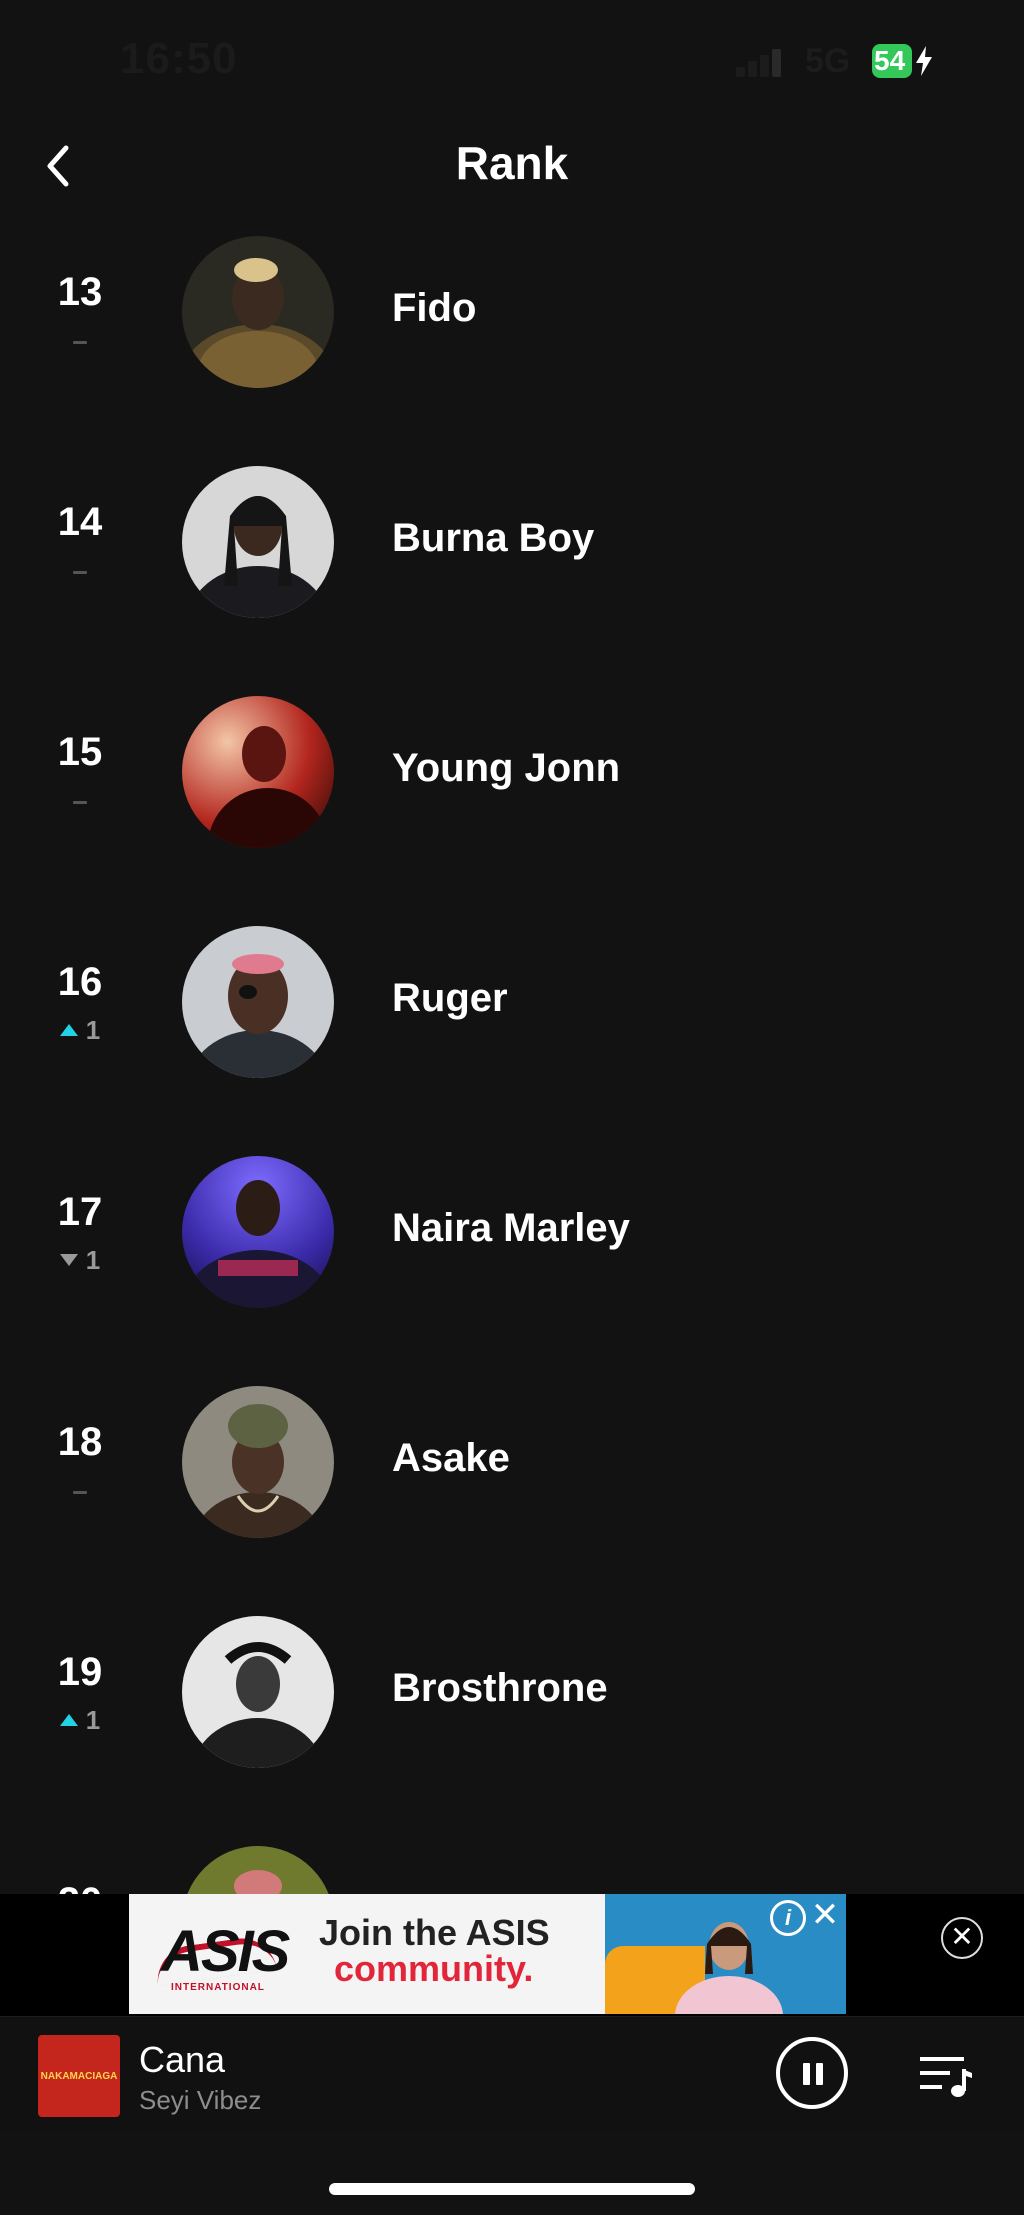 The image size is (1024, 2215). What do you see at coordinates (806, 2074) in the screenshot?
I see `pause-icon` at bounding box center [806, 2074].